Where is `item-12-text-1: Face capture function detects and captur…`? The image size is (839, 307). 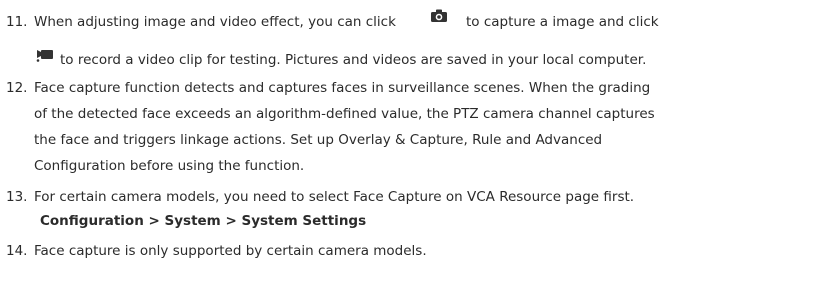
item-12-text-1: Face capture function detects and captur… is located at coordinates (342, 88).